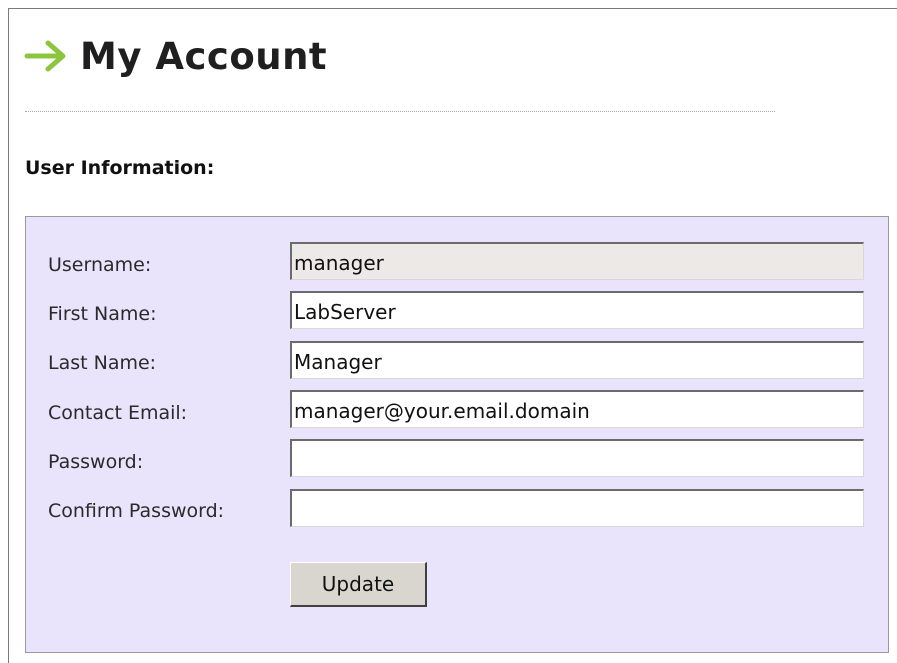 Image resolution: width=897 pixels, height=663 pixels. What do you see at coordinates (577, 360) in the screenshot?
I see `last-name-field` at bounding box center [577, 360].